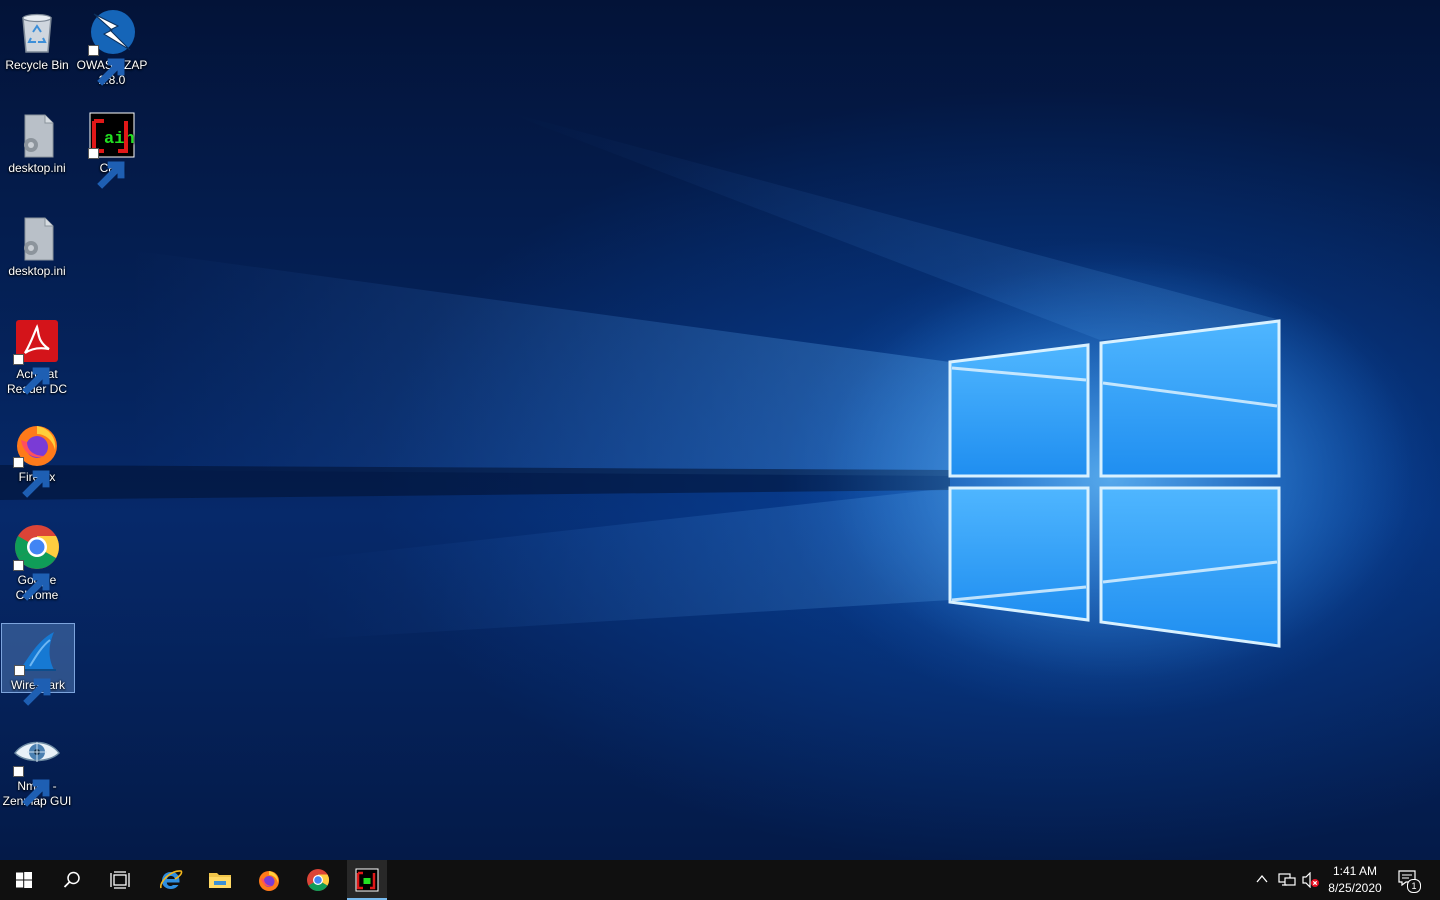  I want to click on task-view-button, so click(120, 880).